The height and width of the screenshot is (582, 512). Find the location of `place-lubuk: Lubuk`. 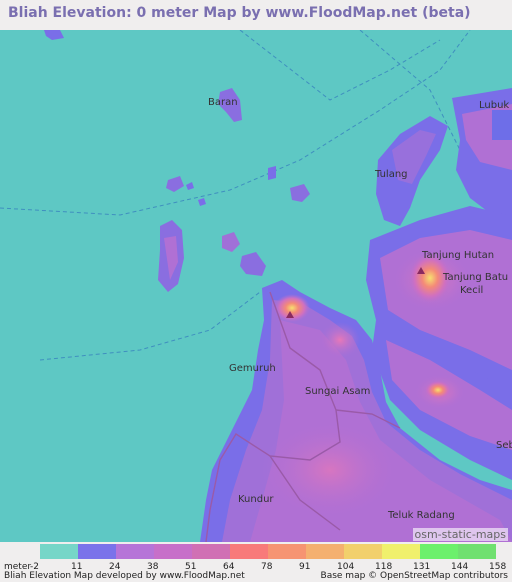

place-lubuk: Lubuk is located at coordinates (494, 105).